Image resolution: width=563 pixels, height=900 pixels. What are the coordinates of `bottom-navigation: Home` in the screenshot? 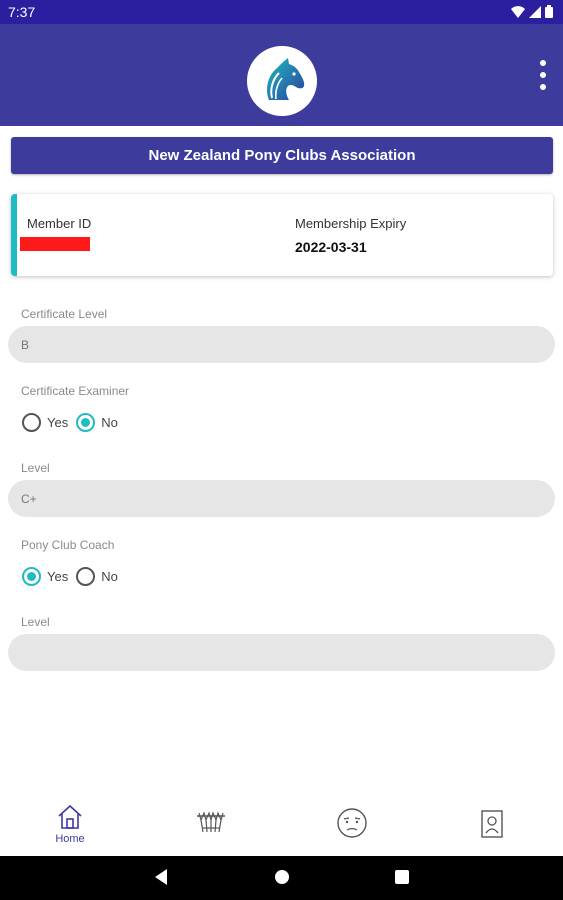 It's located at (281, 824).